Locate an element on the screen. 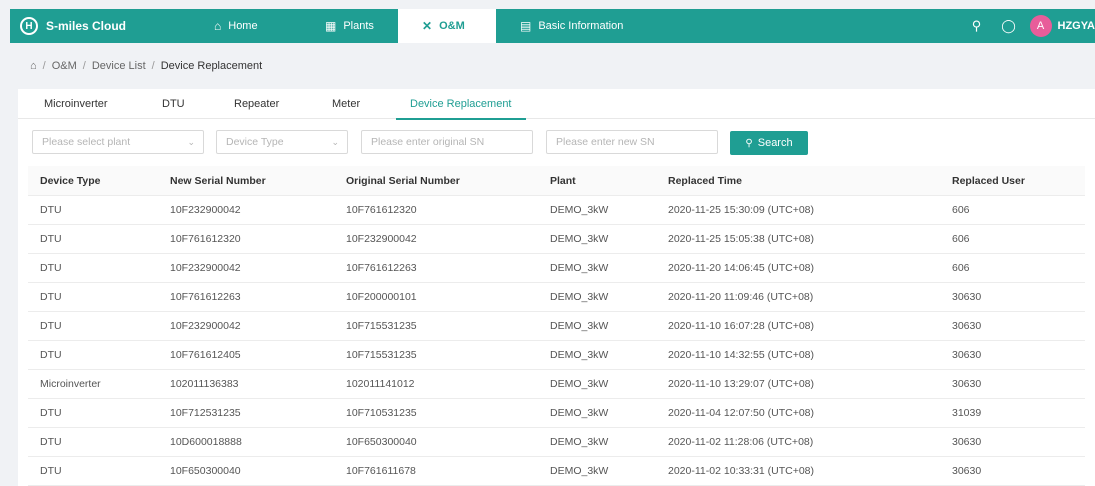 This screenshot has width=1095, height=486. original-serial-cell: 10F761611678 is located at coordinates (381, 471).